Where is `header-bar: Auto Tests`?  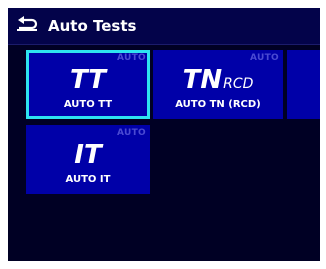 header-bar: Auto Tests is located at coordinates (164, 26).